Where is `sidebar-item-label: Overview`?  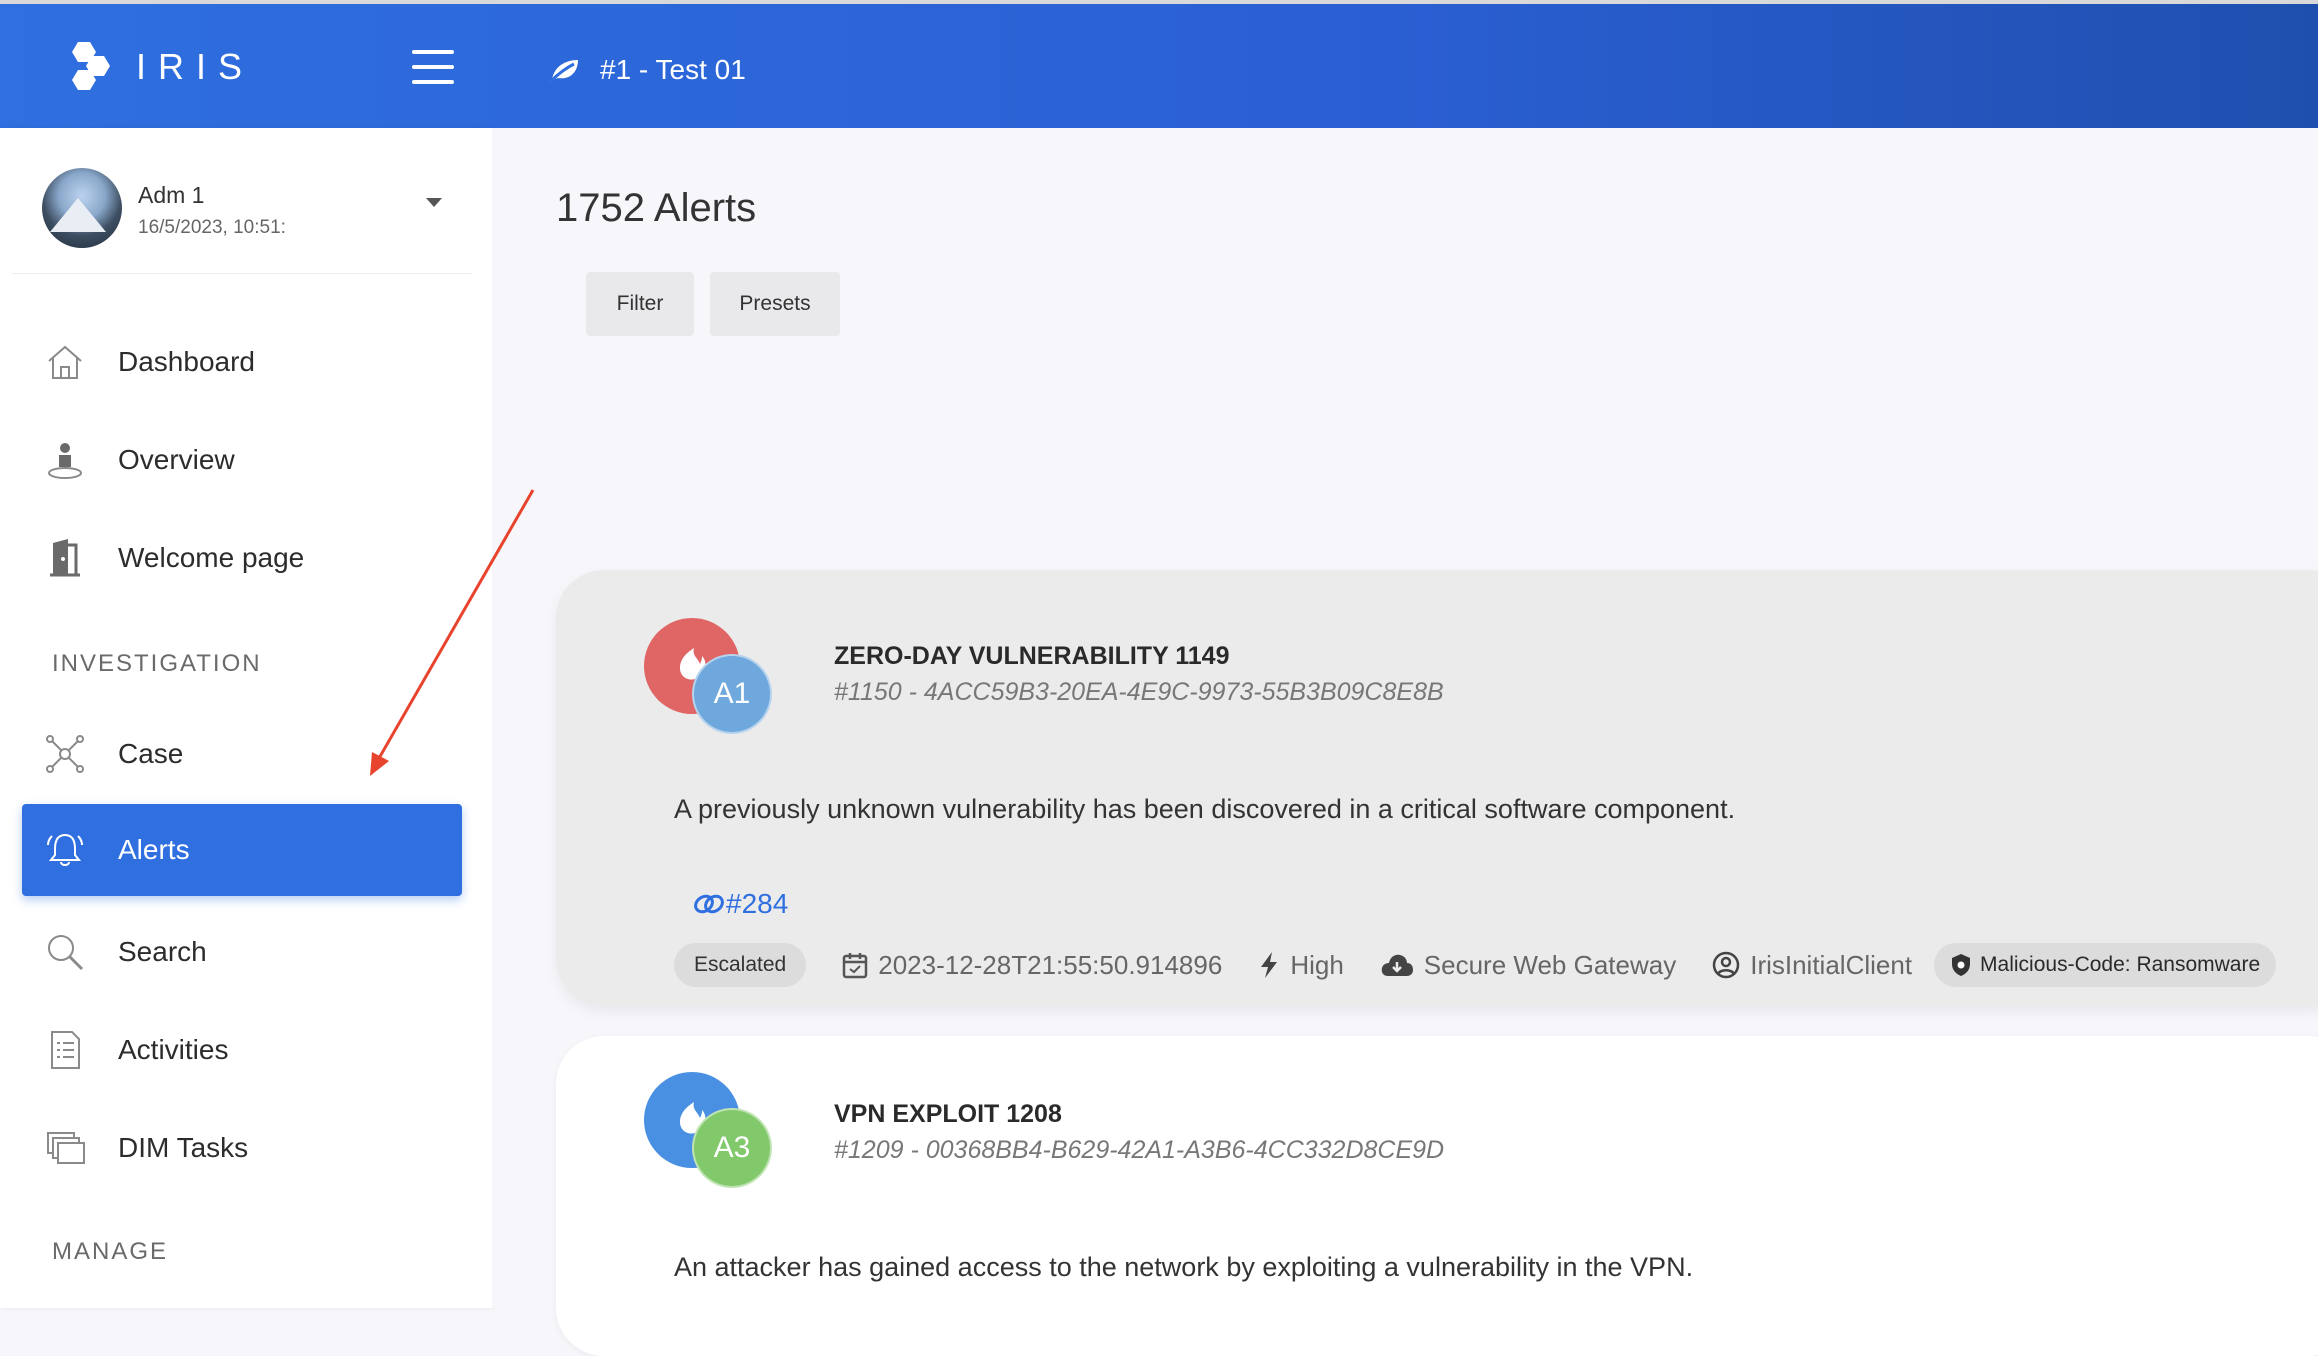
sidebar-item-label: Overview is located at coordinates (176, 459).